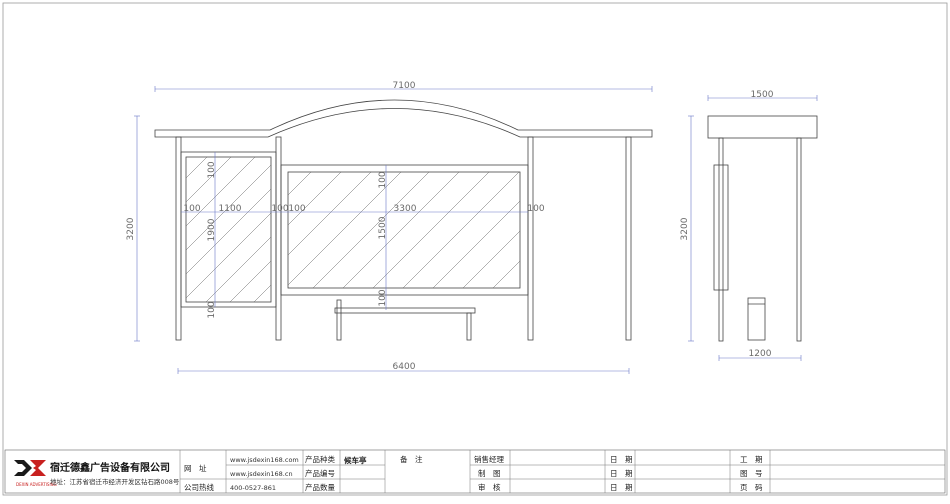 Image resolution: width=950 pixels, height=504 pixels. What do you see at coordinates (279, 209) in the screenshot?
I see `dim-left-side-right: 100` at bounding box center [279, 209].